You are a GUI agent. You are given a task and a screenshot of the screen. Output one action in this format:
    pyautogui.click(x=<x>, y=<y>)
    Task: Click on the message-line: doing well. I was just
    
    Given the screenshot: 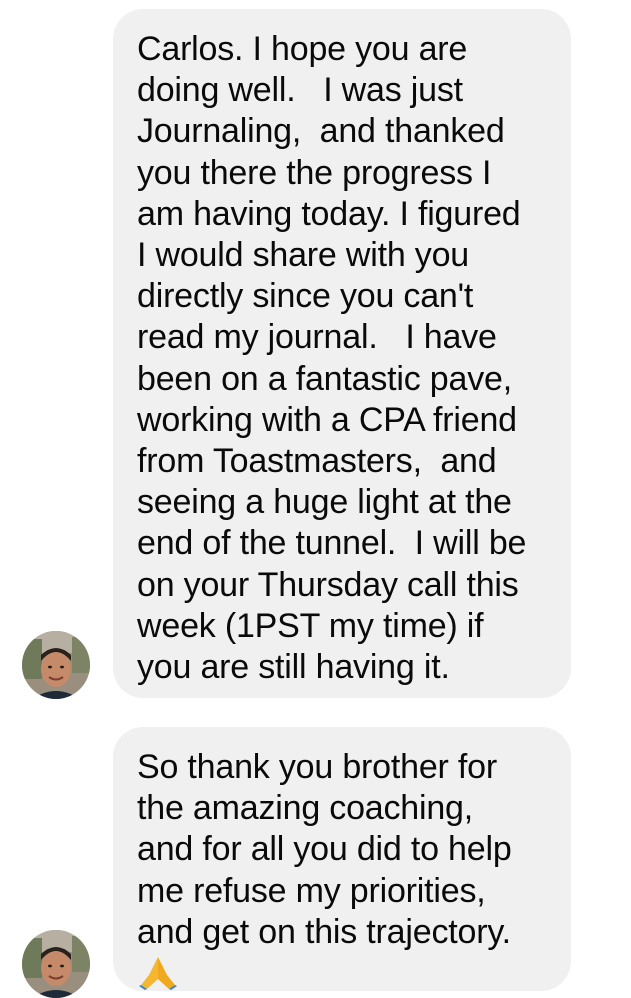 What is the action you would take?
    pyautogui.click(x=300, y=90)
    